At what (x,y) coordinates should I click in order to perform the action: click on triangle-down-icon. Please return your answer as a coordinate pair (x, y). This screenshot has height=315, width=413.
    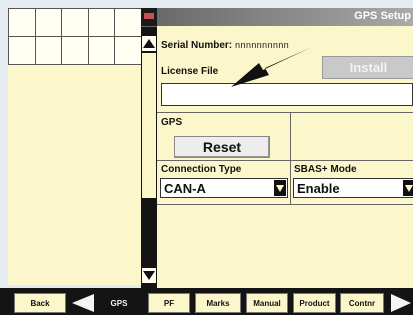
    Looking at the image, I should click on (149, 275).